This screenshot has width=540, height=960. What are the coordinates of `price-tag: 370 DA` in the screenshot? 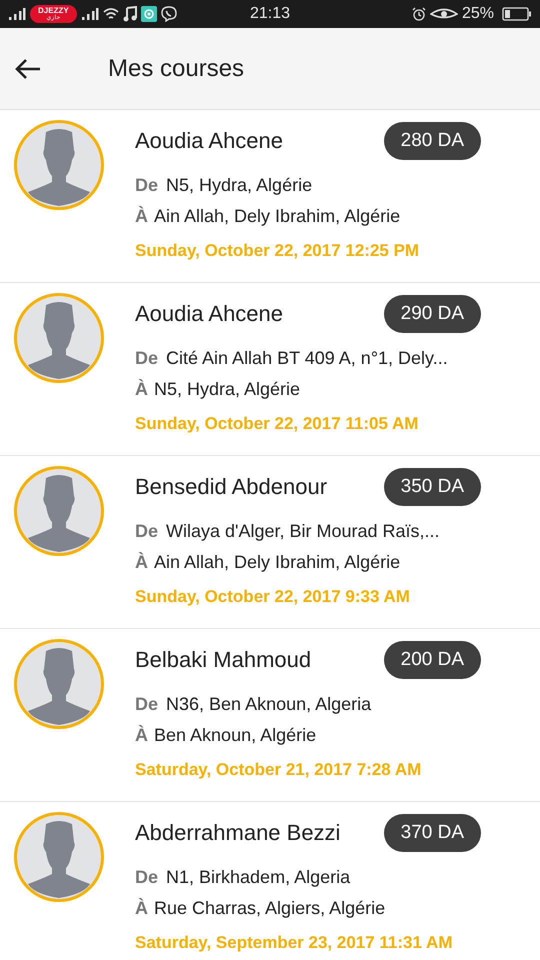 It's located at (432, 833).